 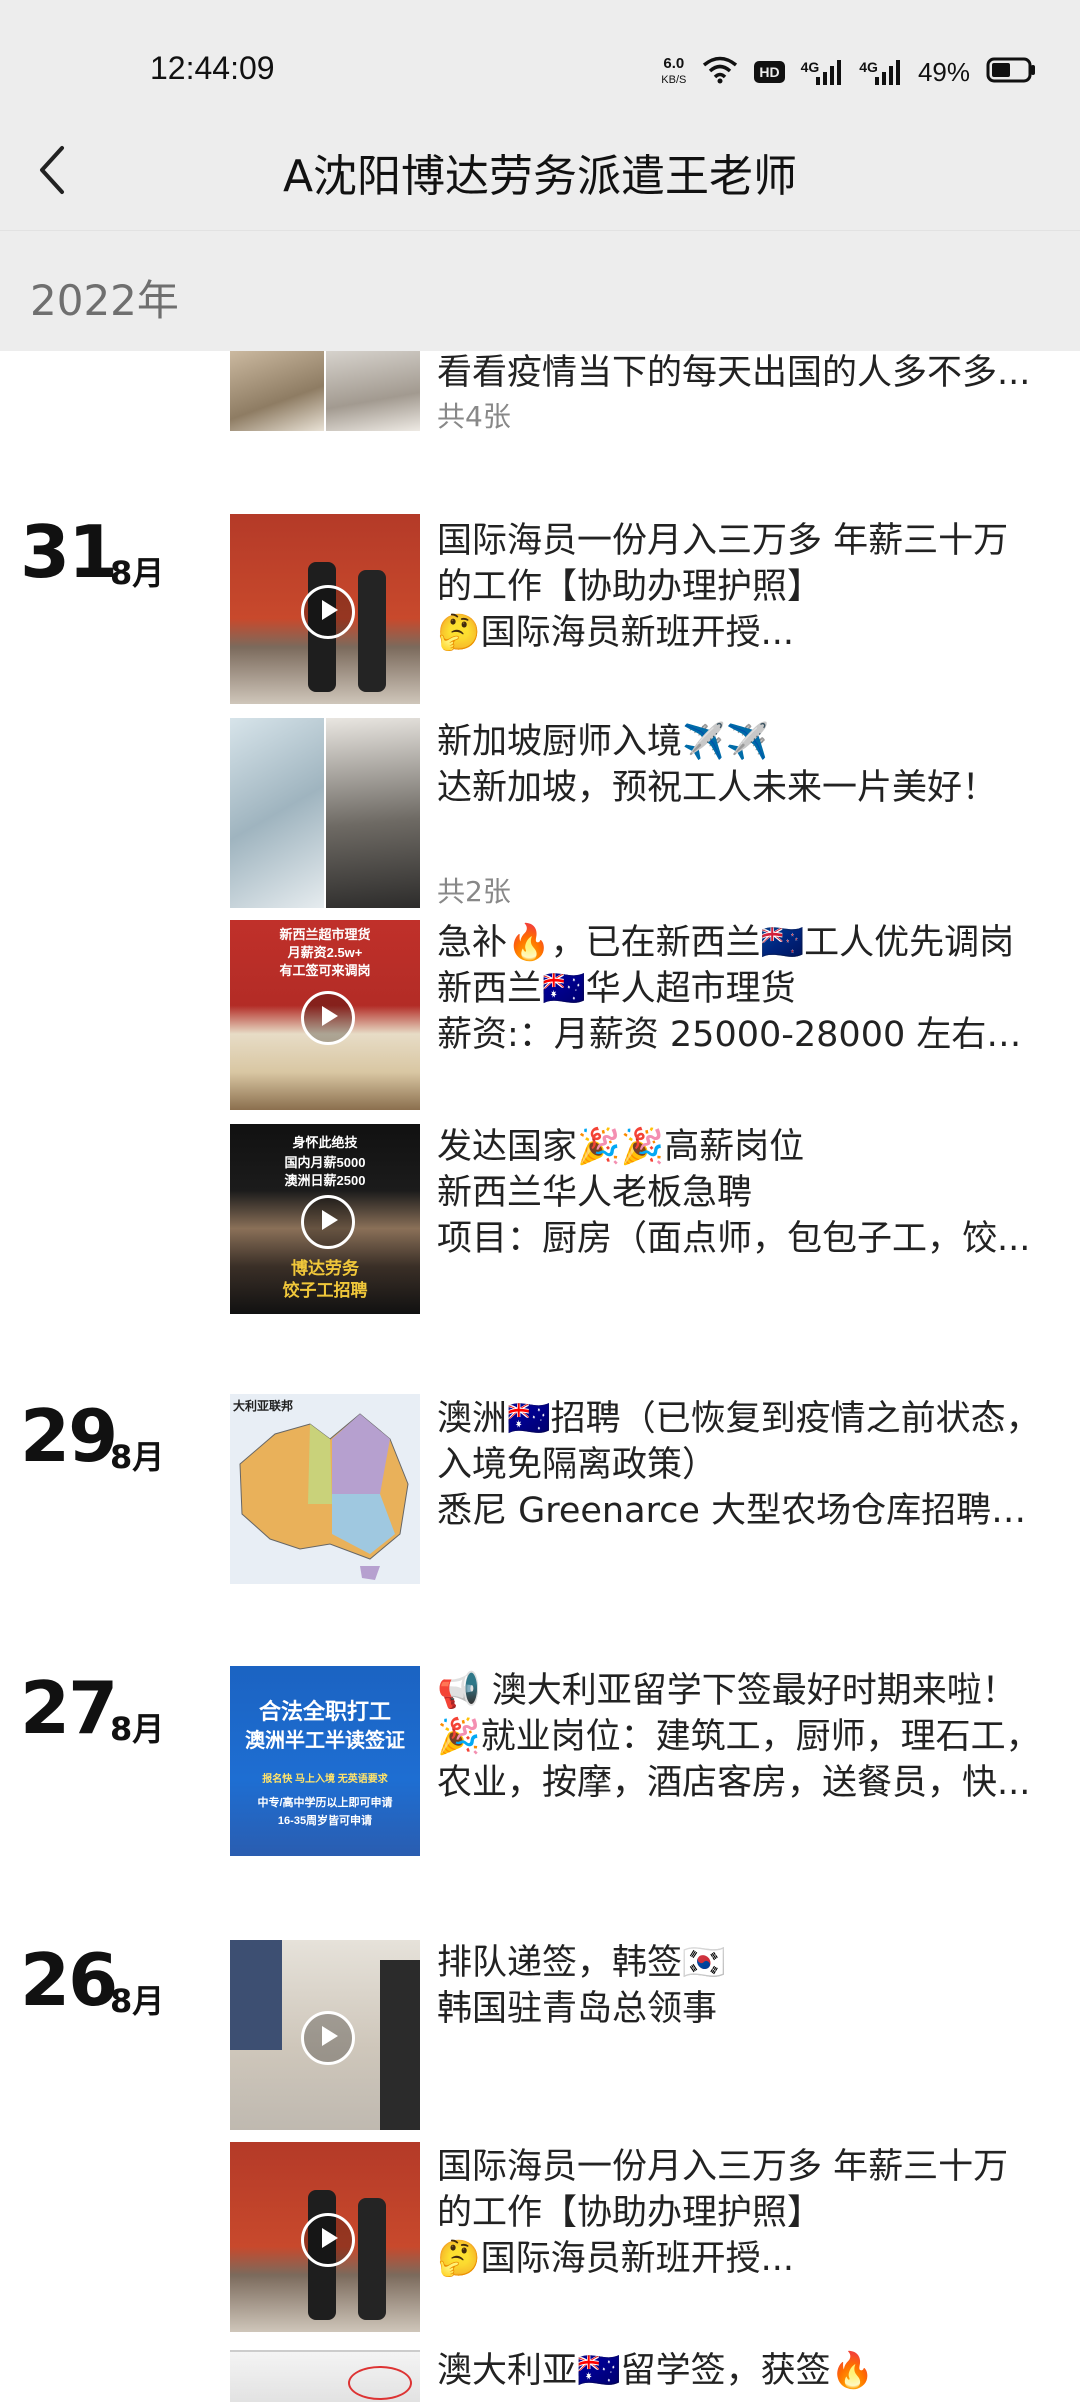 I want to click on post-text: 新加坡厨师入境✈️✈️ 达新加坡，预祝工人未来一片美好！, so click(x=742, y=765).